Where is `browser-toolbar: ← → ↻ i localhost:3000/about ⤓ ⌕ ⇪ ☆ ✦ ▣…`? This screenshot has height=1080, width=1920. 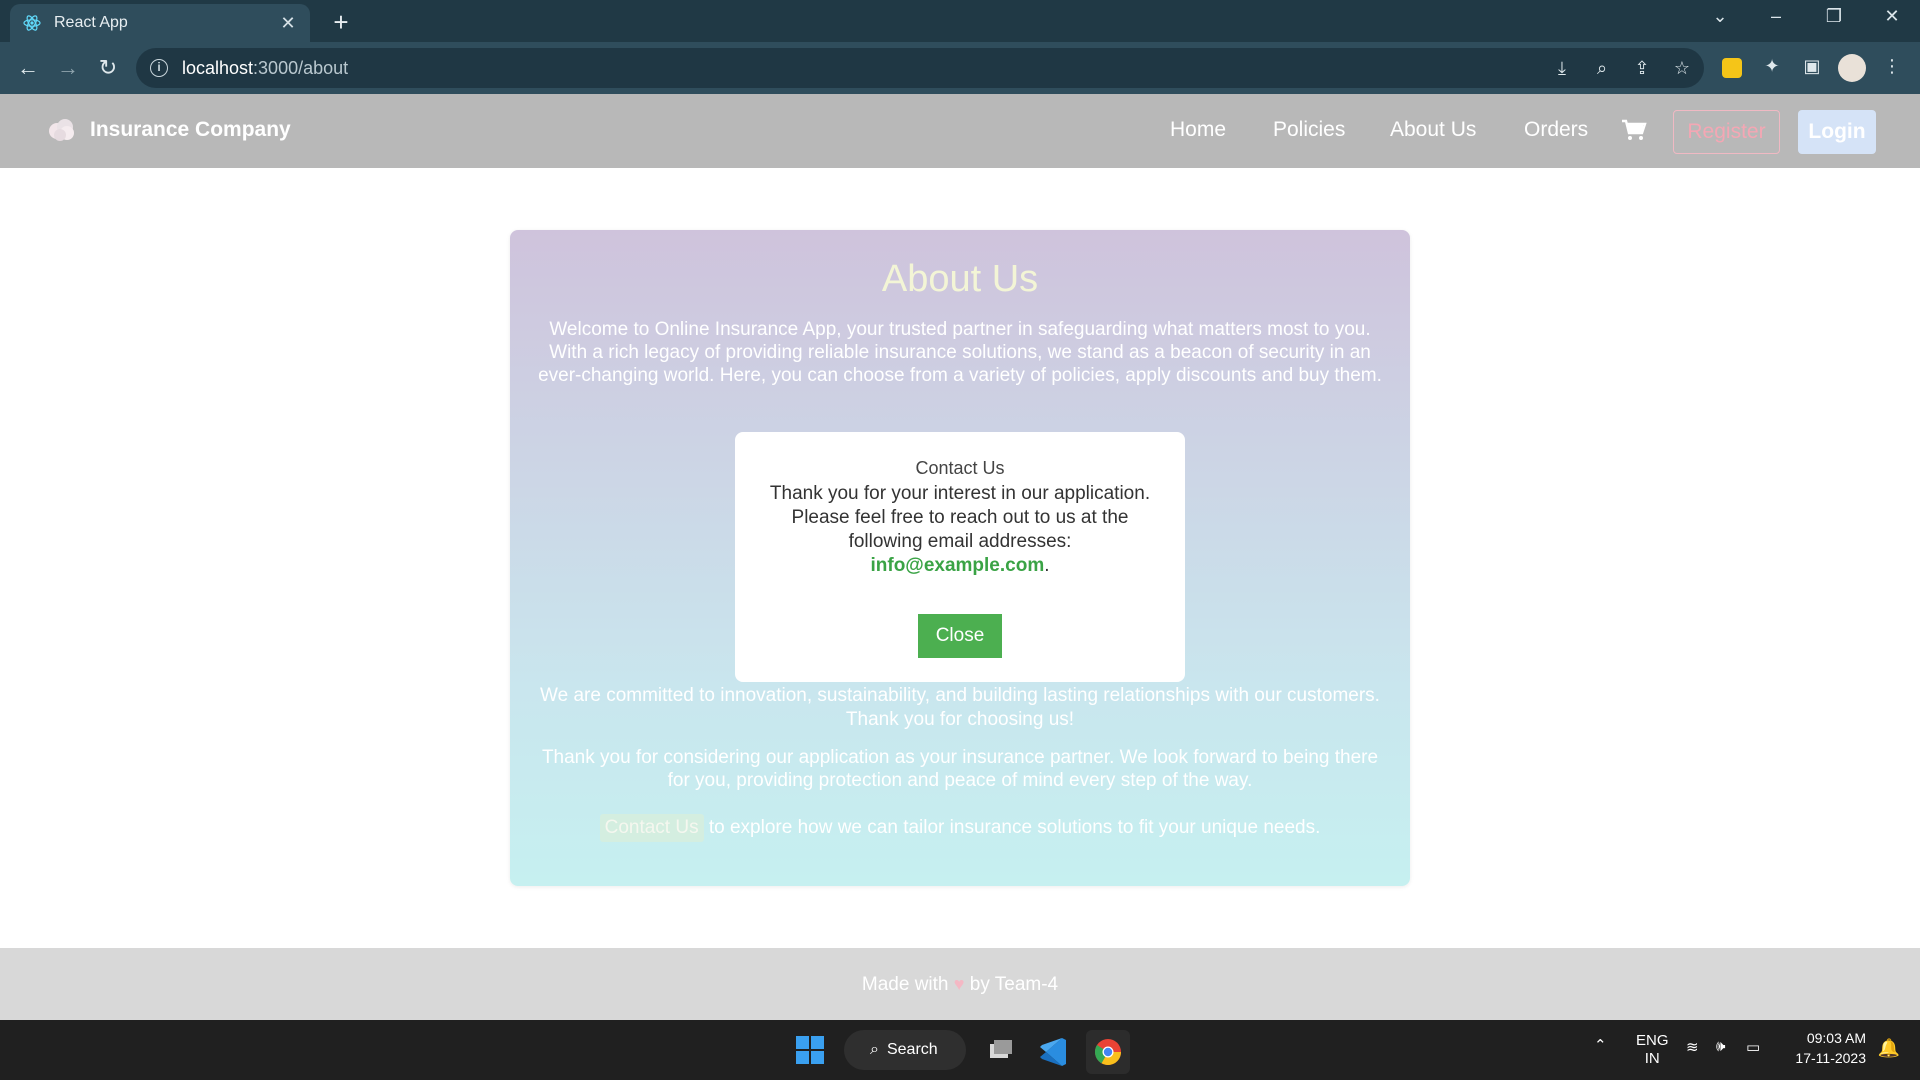
browser-toolbar: ← → ↻ i localhost:3000/about ⤓ ⌕ ⇪ ☆ ✦ ▣… is located at coordinates (960, 68).